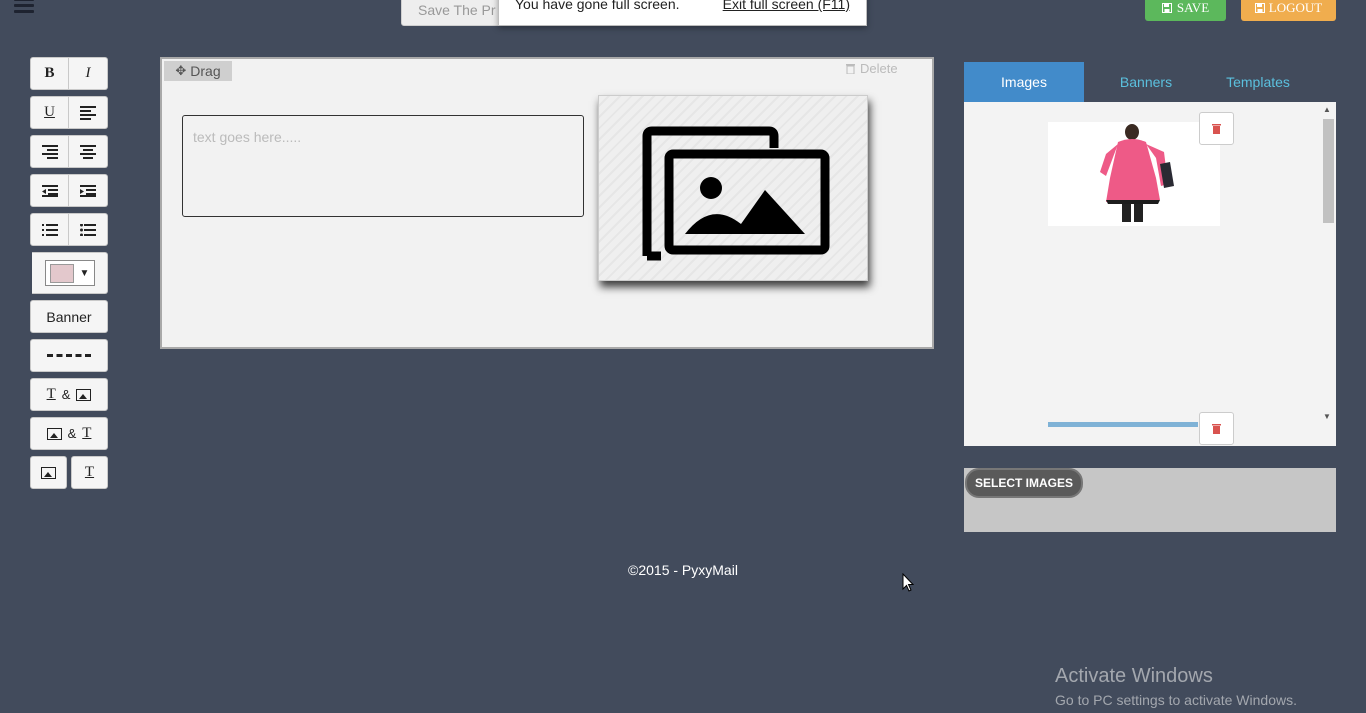 The image size is (1366, 713). What do you see at coordinates (1176, 700) in the screenshot?
I see `watermark-subtitle: Go to PC settings to activate Windows.` at bounding box center [1176, 700].